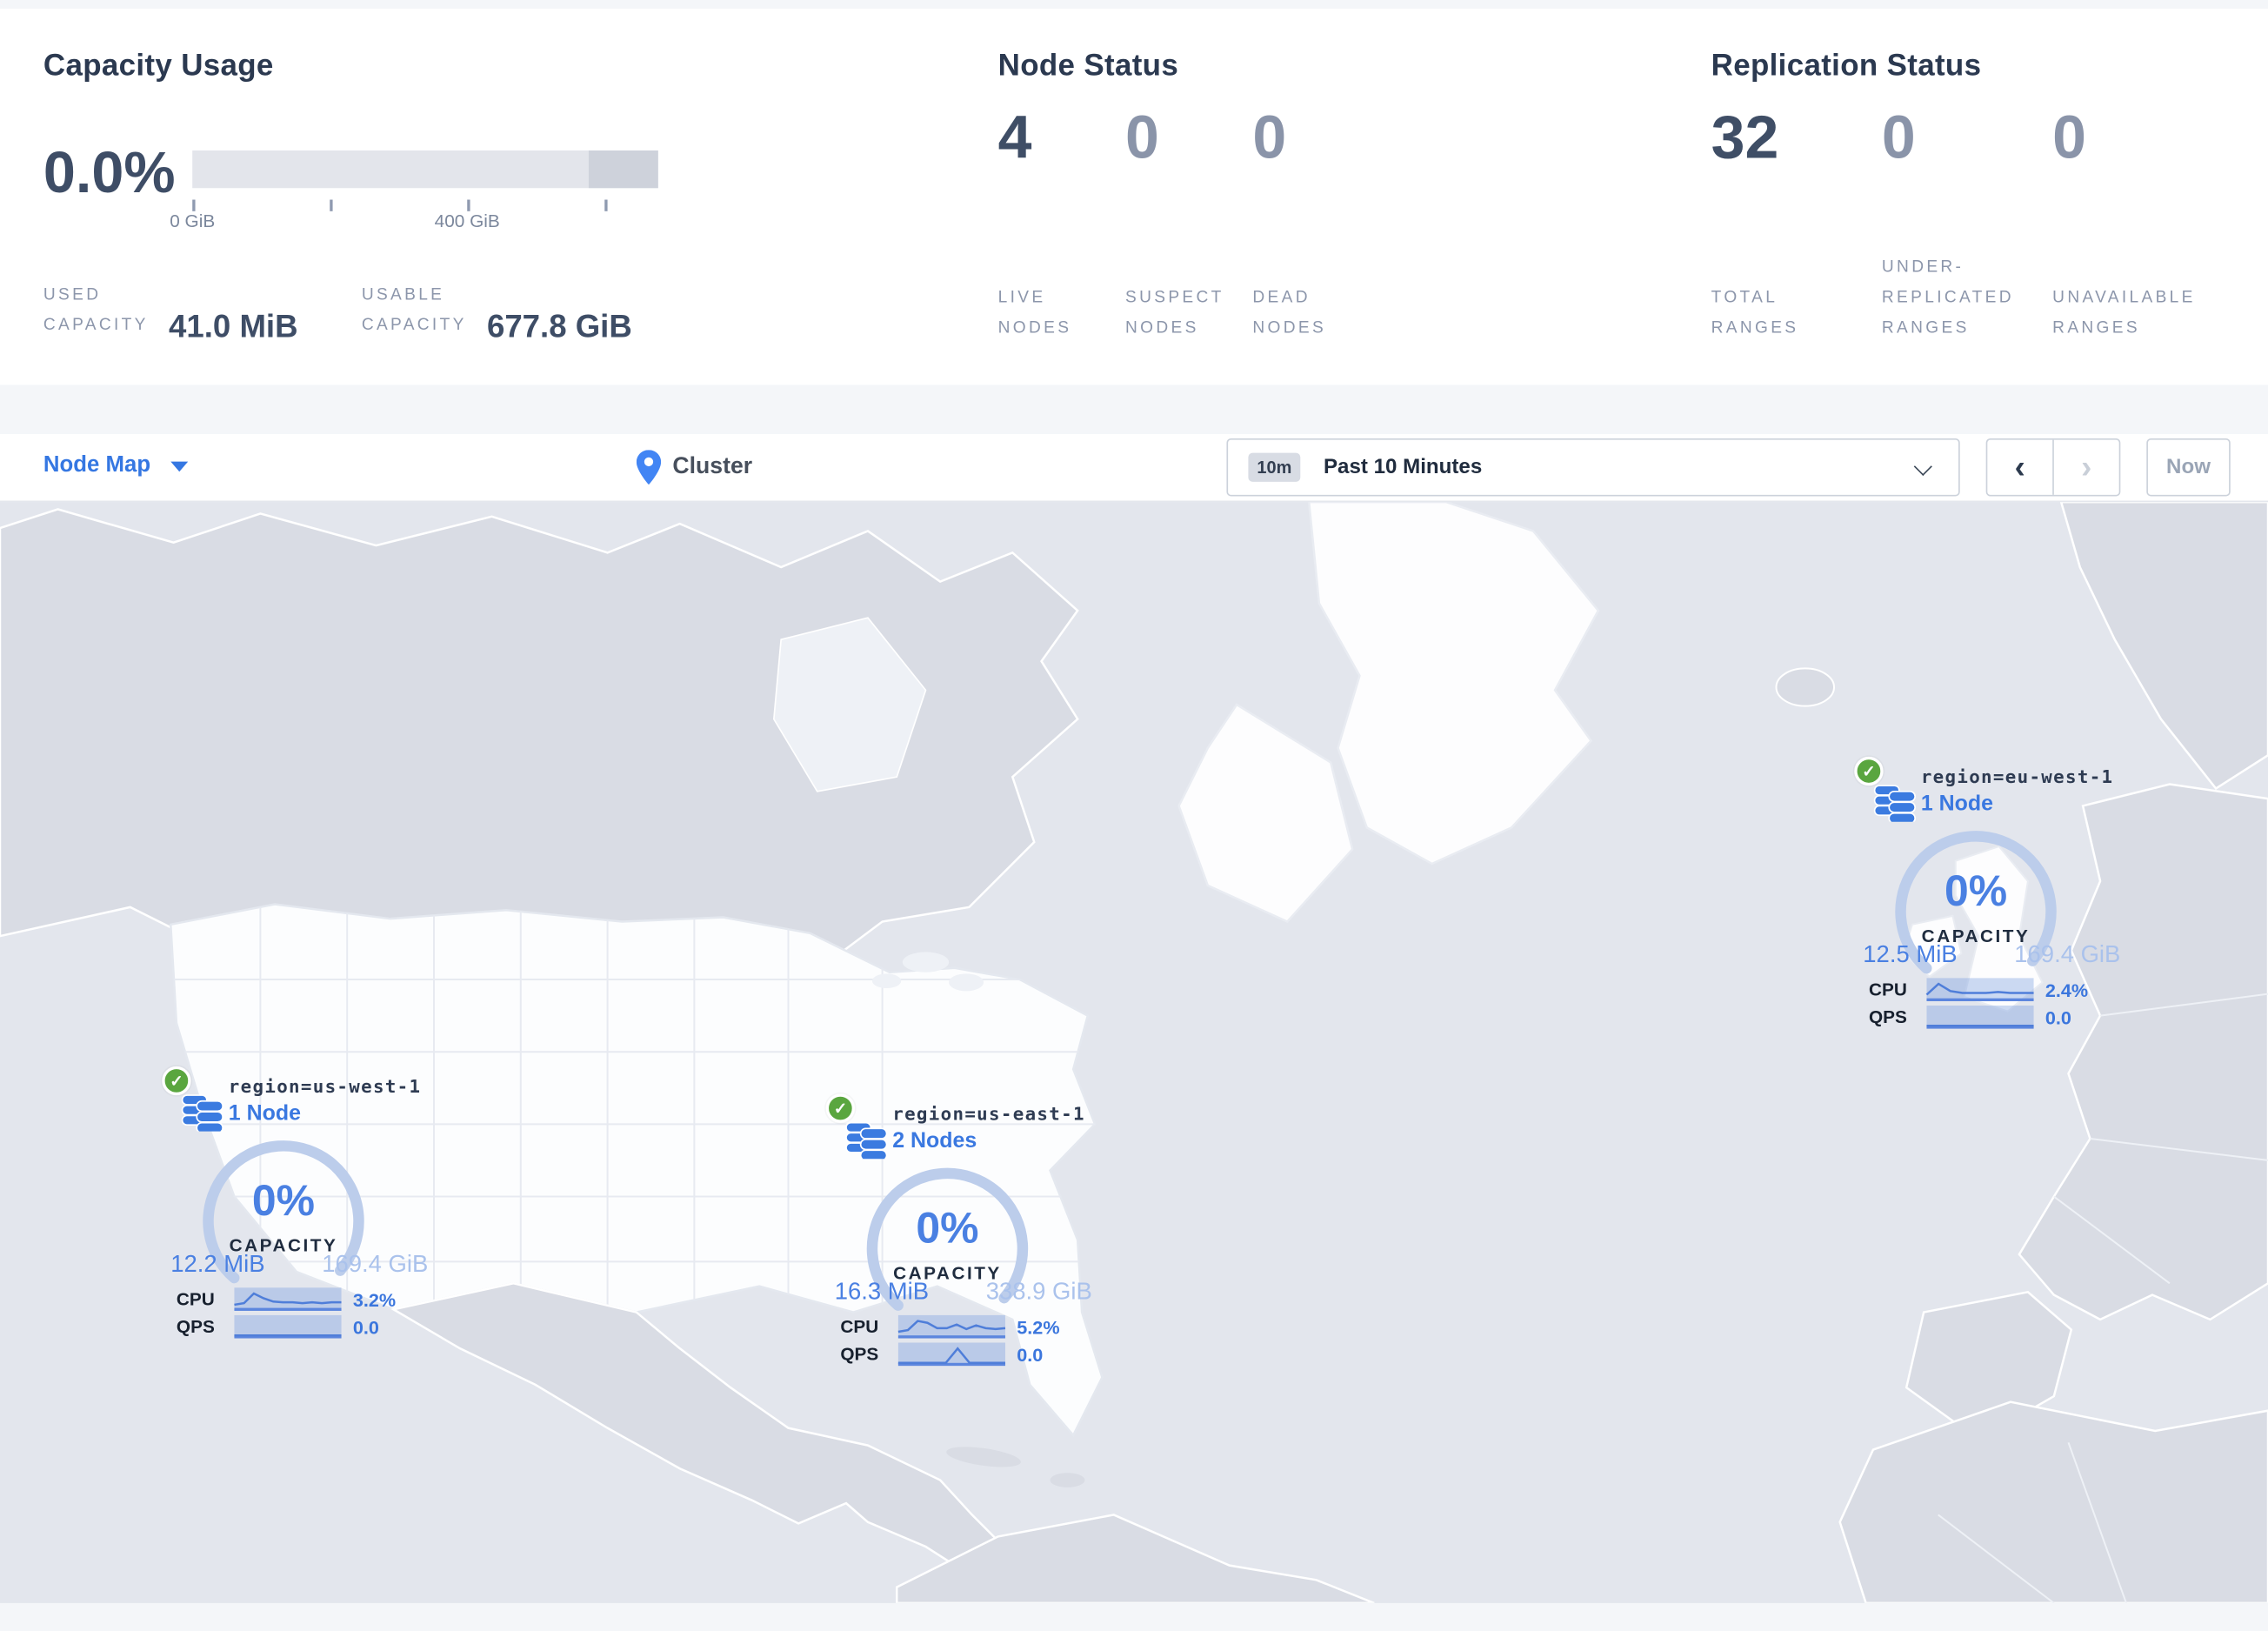 The image size is (2268, 1631). What do you see at coordinates (2086, 468) in the screenshot?
I see `time-next-button: ›` at bounding box center [2086, 468].